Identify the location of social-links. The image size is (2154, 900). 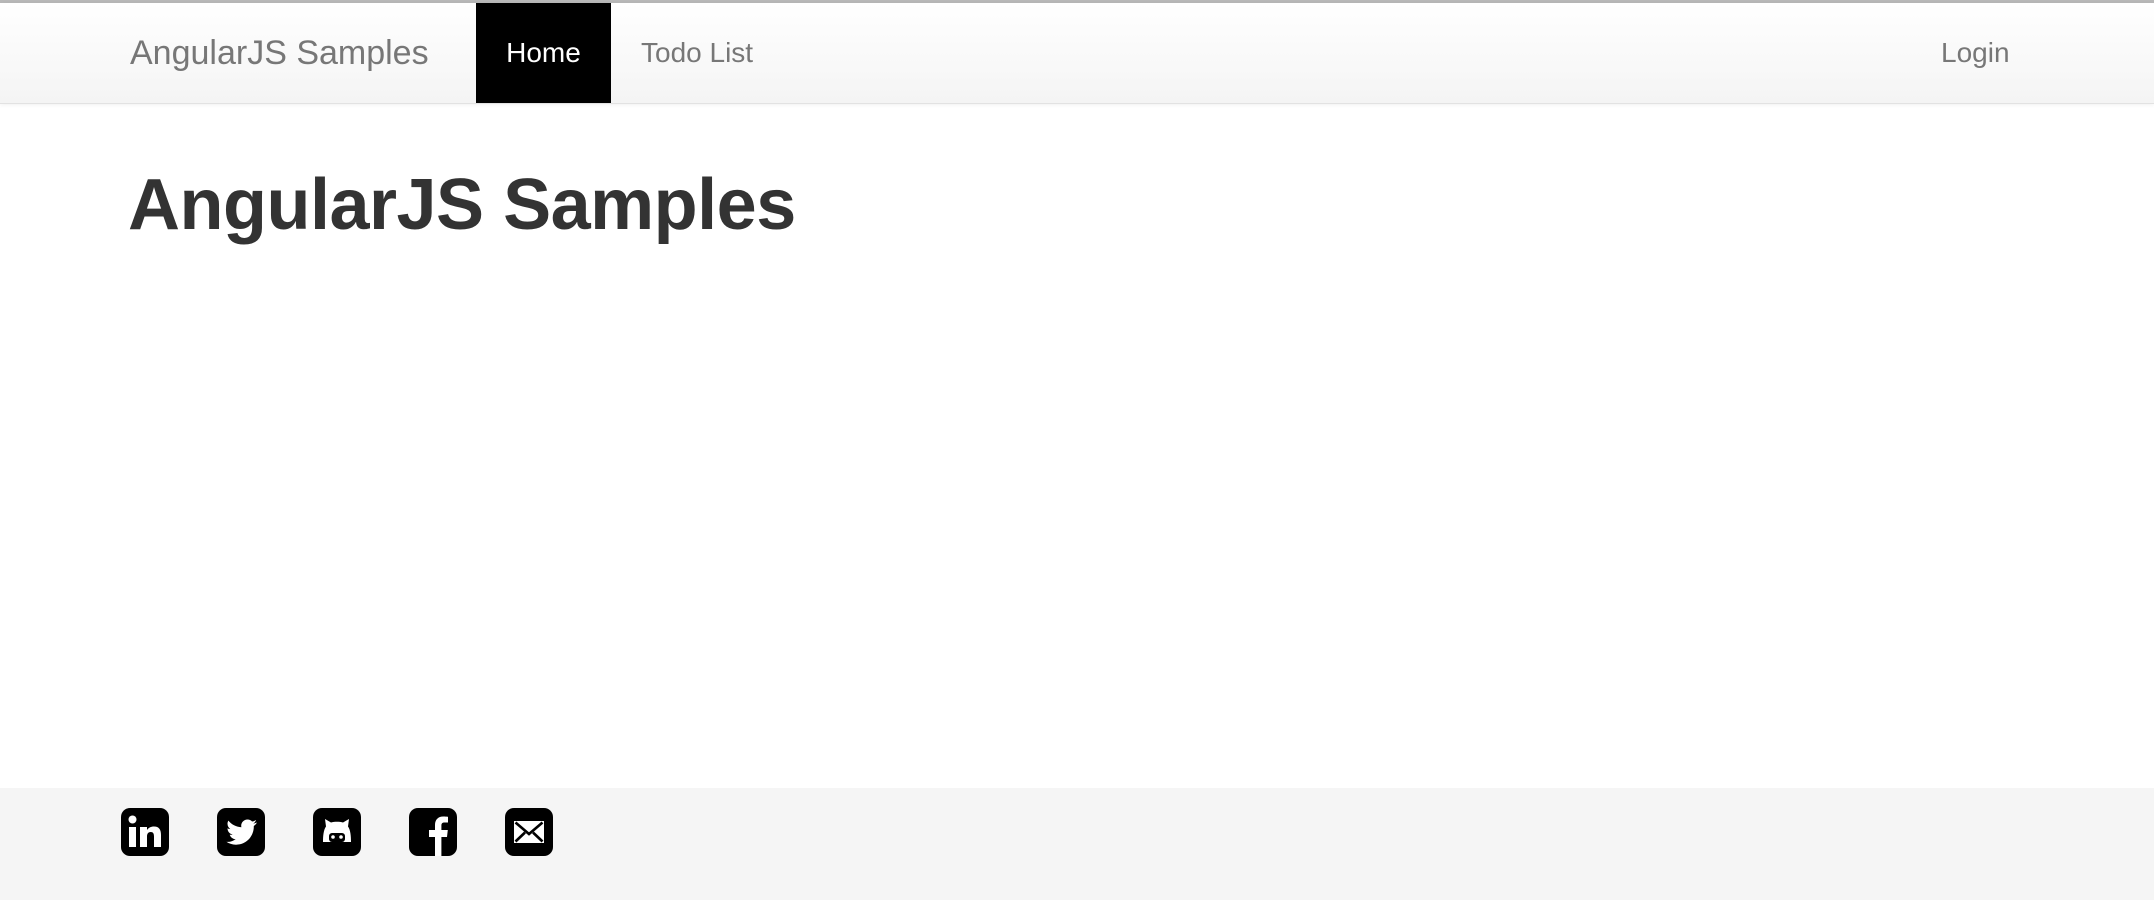
(337, 832).